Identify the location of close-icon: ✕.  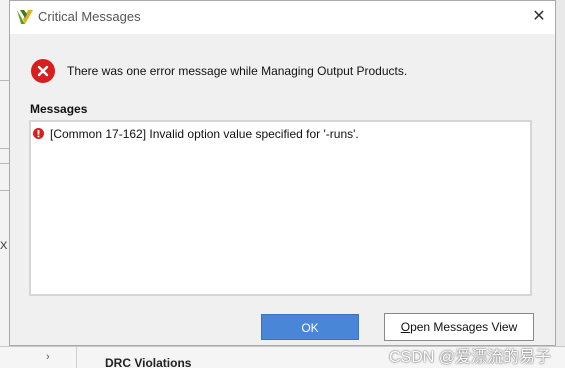
(539, 17).